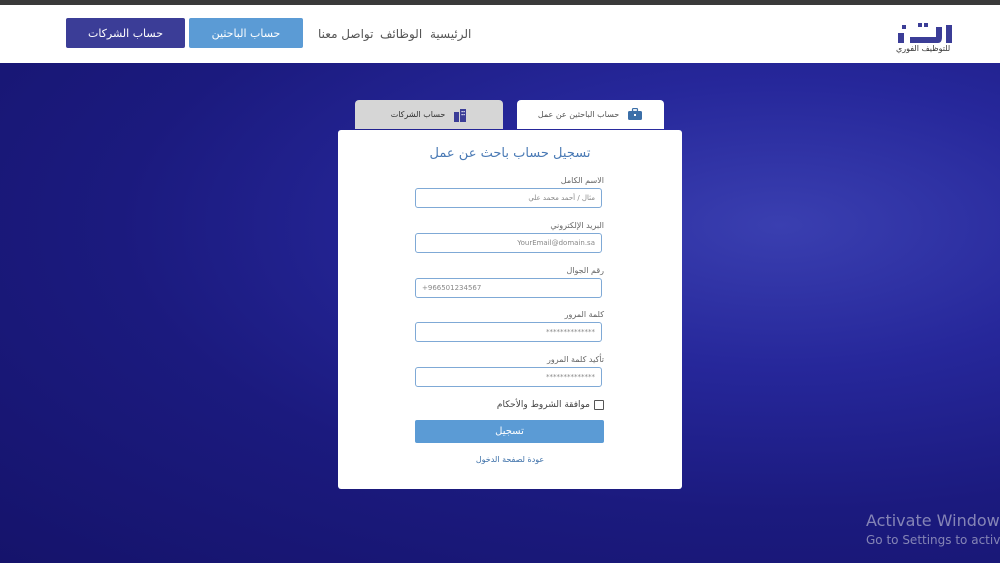  I want to click on phone-placeholder: +966501234567, so click(452, 288).